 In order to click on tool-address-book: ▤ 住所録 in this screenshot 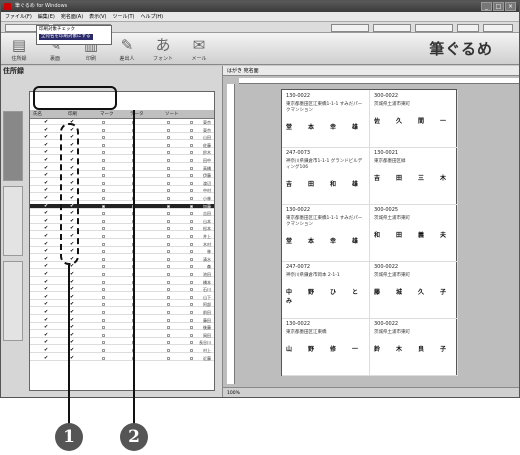, I will do `click(19, 49)`.